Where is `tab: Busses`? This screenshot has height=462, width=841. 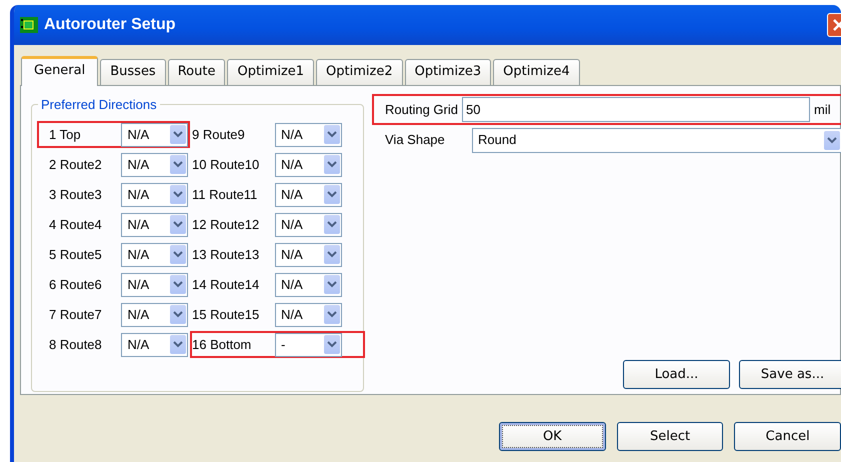
tab: Busses is located at coordinates (133, 72).